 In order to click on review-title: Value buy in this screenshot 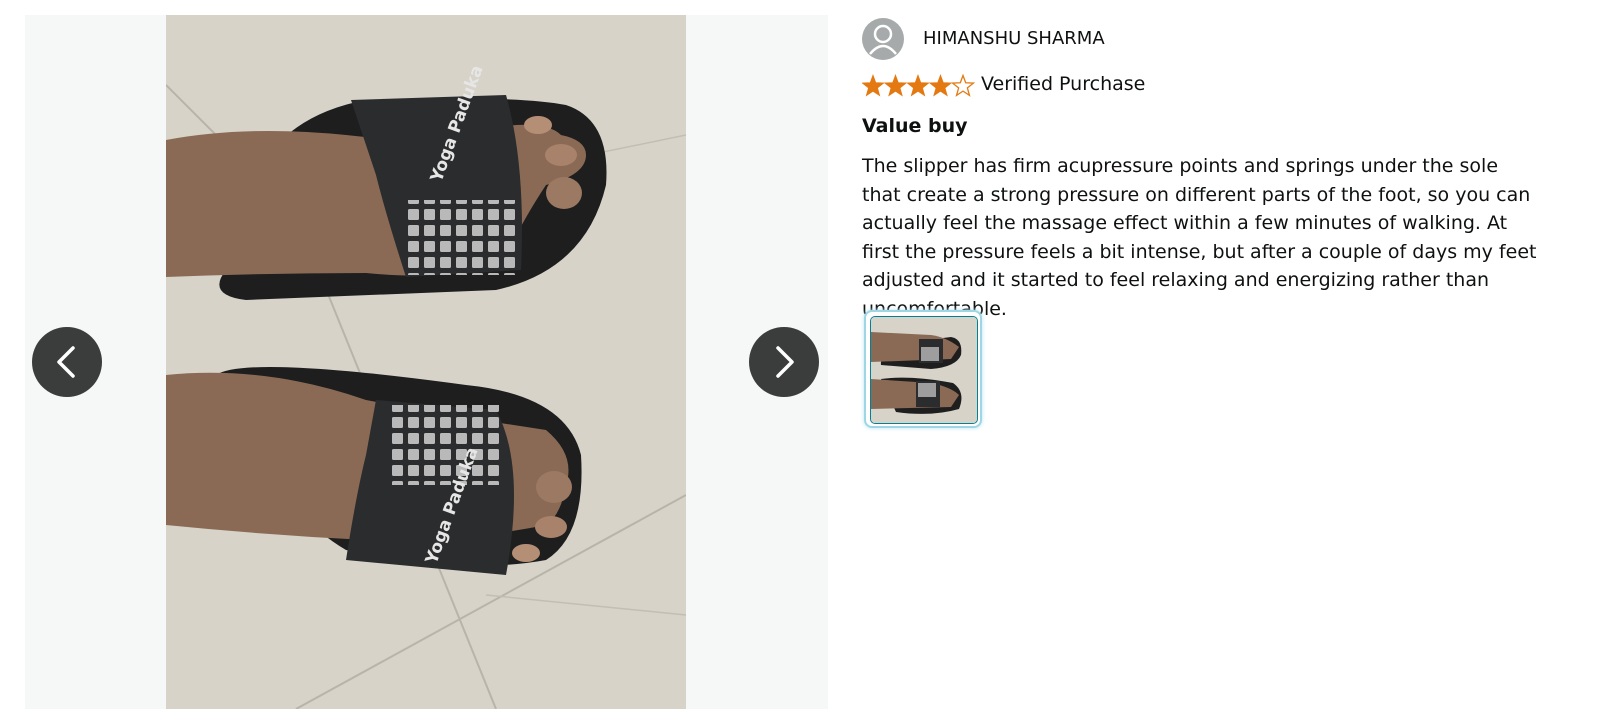, I will do `click(915, 126)`.